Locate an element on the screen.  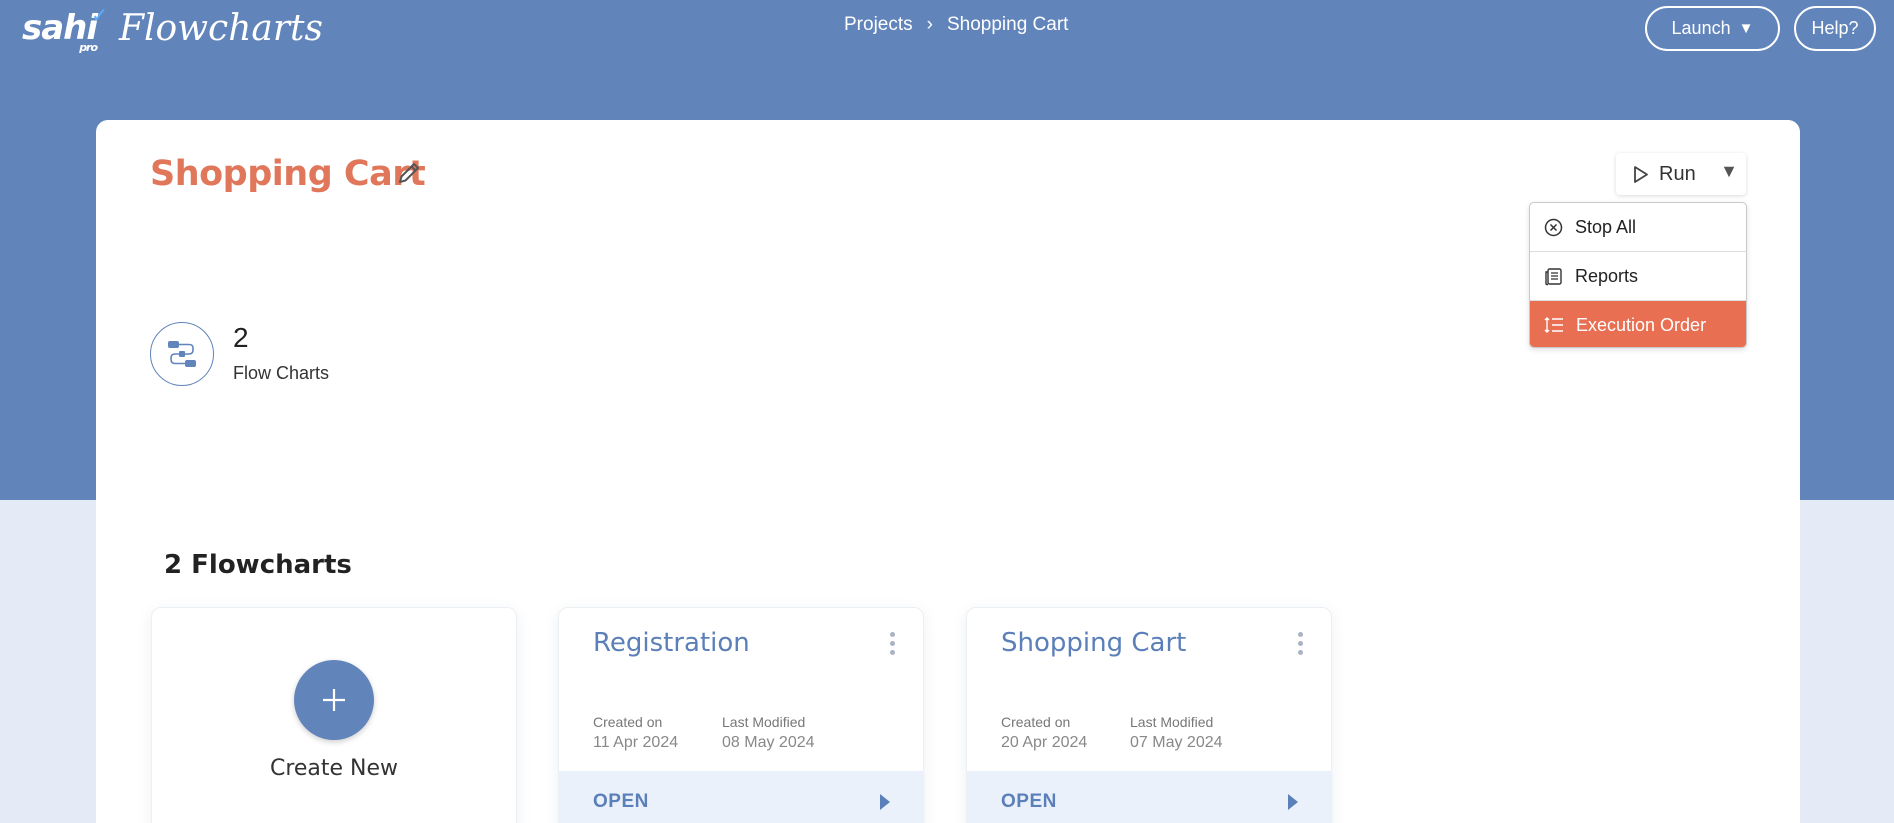
run-label: Run is located at coordinates (1677, 173).